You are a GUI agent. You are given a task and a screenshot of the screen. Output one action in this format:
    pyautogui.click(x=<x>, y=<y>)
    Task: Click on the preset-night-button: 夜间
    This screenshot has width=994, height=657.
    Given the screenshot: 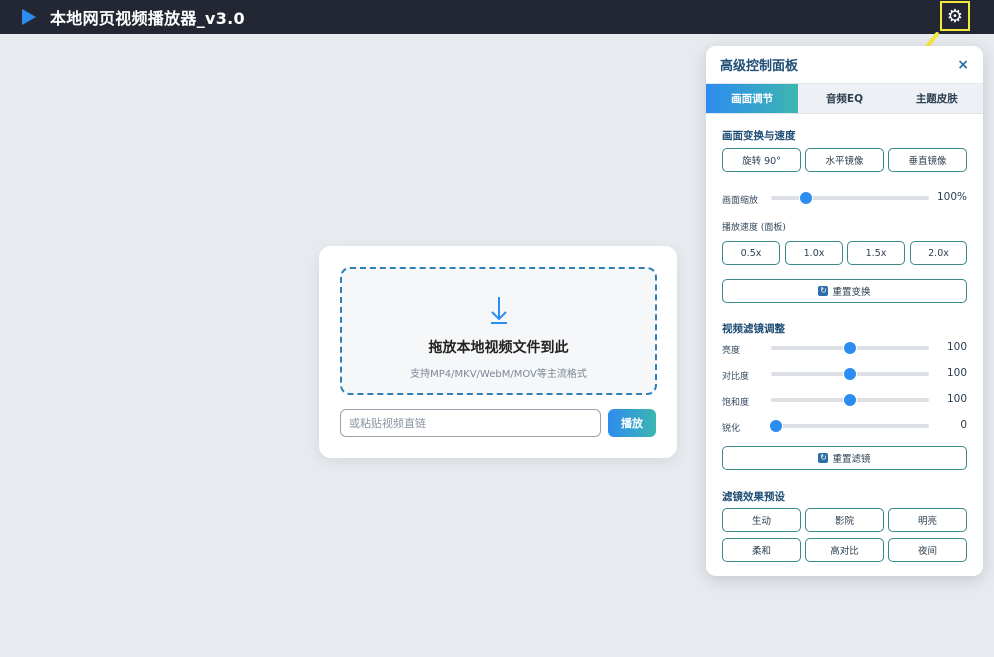 What is the action you would take?
    pyautogui.click(x=927, y=550)
    